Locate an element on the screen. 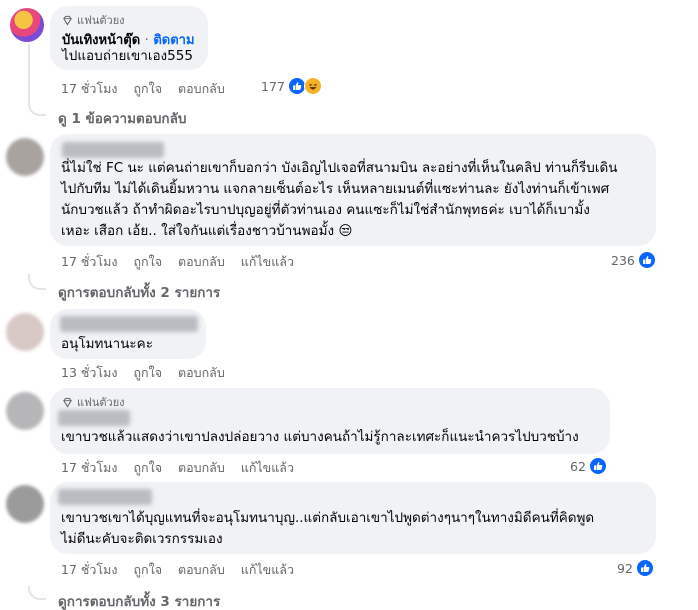 This screenshot has height=610, width=698. reactions: 62 is located at coordinates (588, 466).